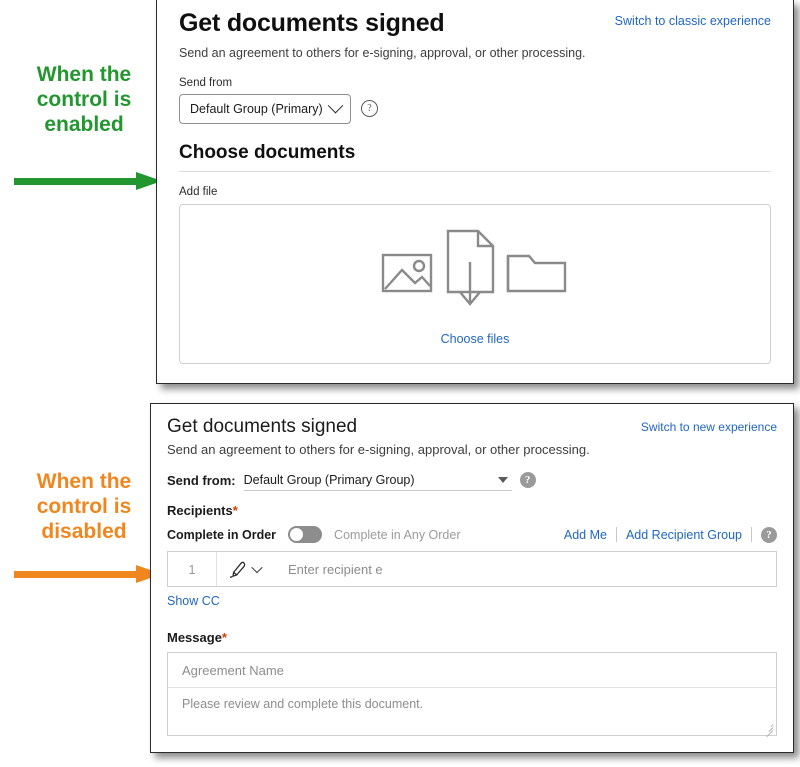 This screenshot has height=767, width=800. Describe the element at coordinates (256, 108) in the screenshot. I see `send-from-value: Default Group (Primary)` at that location.